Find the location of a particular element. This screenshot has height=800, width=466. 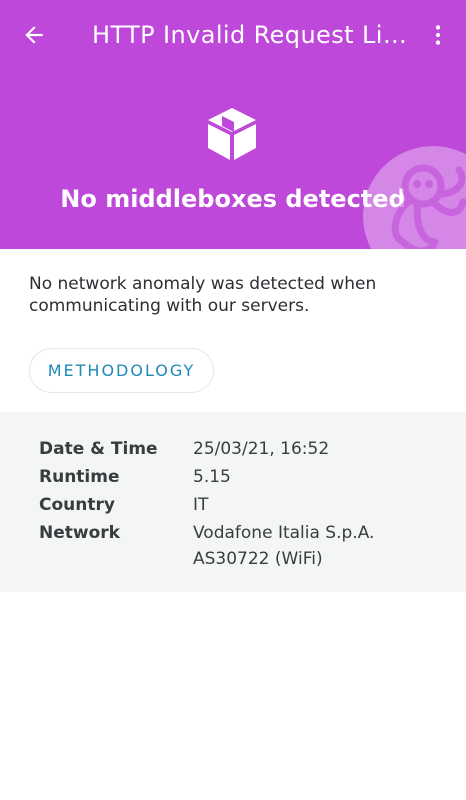

detail-value: IT is located at coordinates (201, 505).